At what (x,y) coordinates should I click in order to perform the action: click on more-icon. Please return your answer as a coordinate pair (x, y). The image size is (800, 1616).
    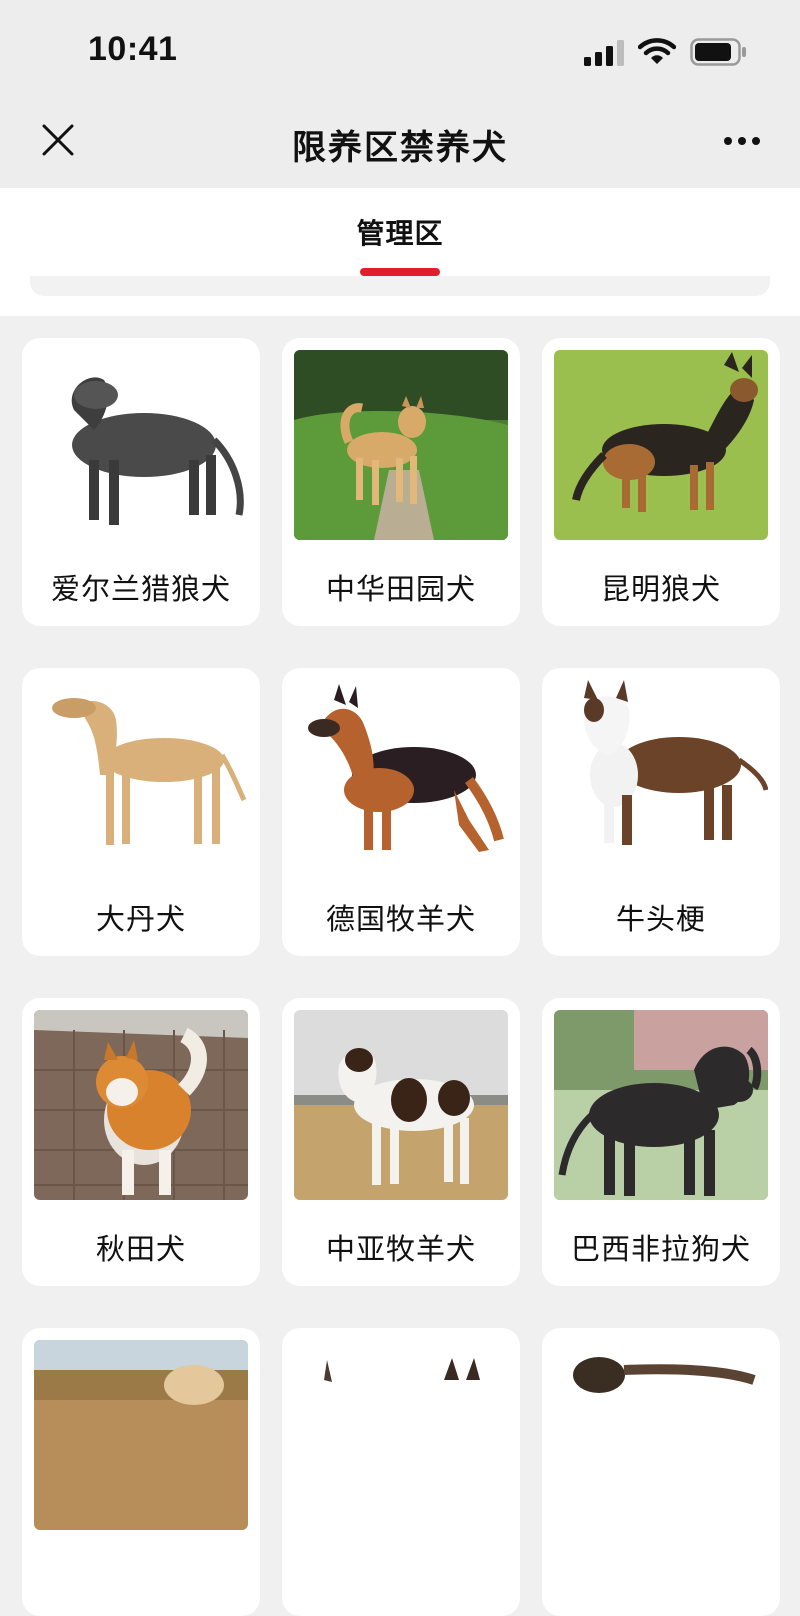
    Looking at the image, I should click on (742, 141).